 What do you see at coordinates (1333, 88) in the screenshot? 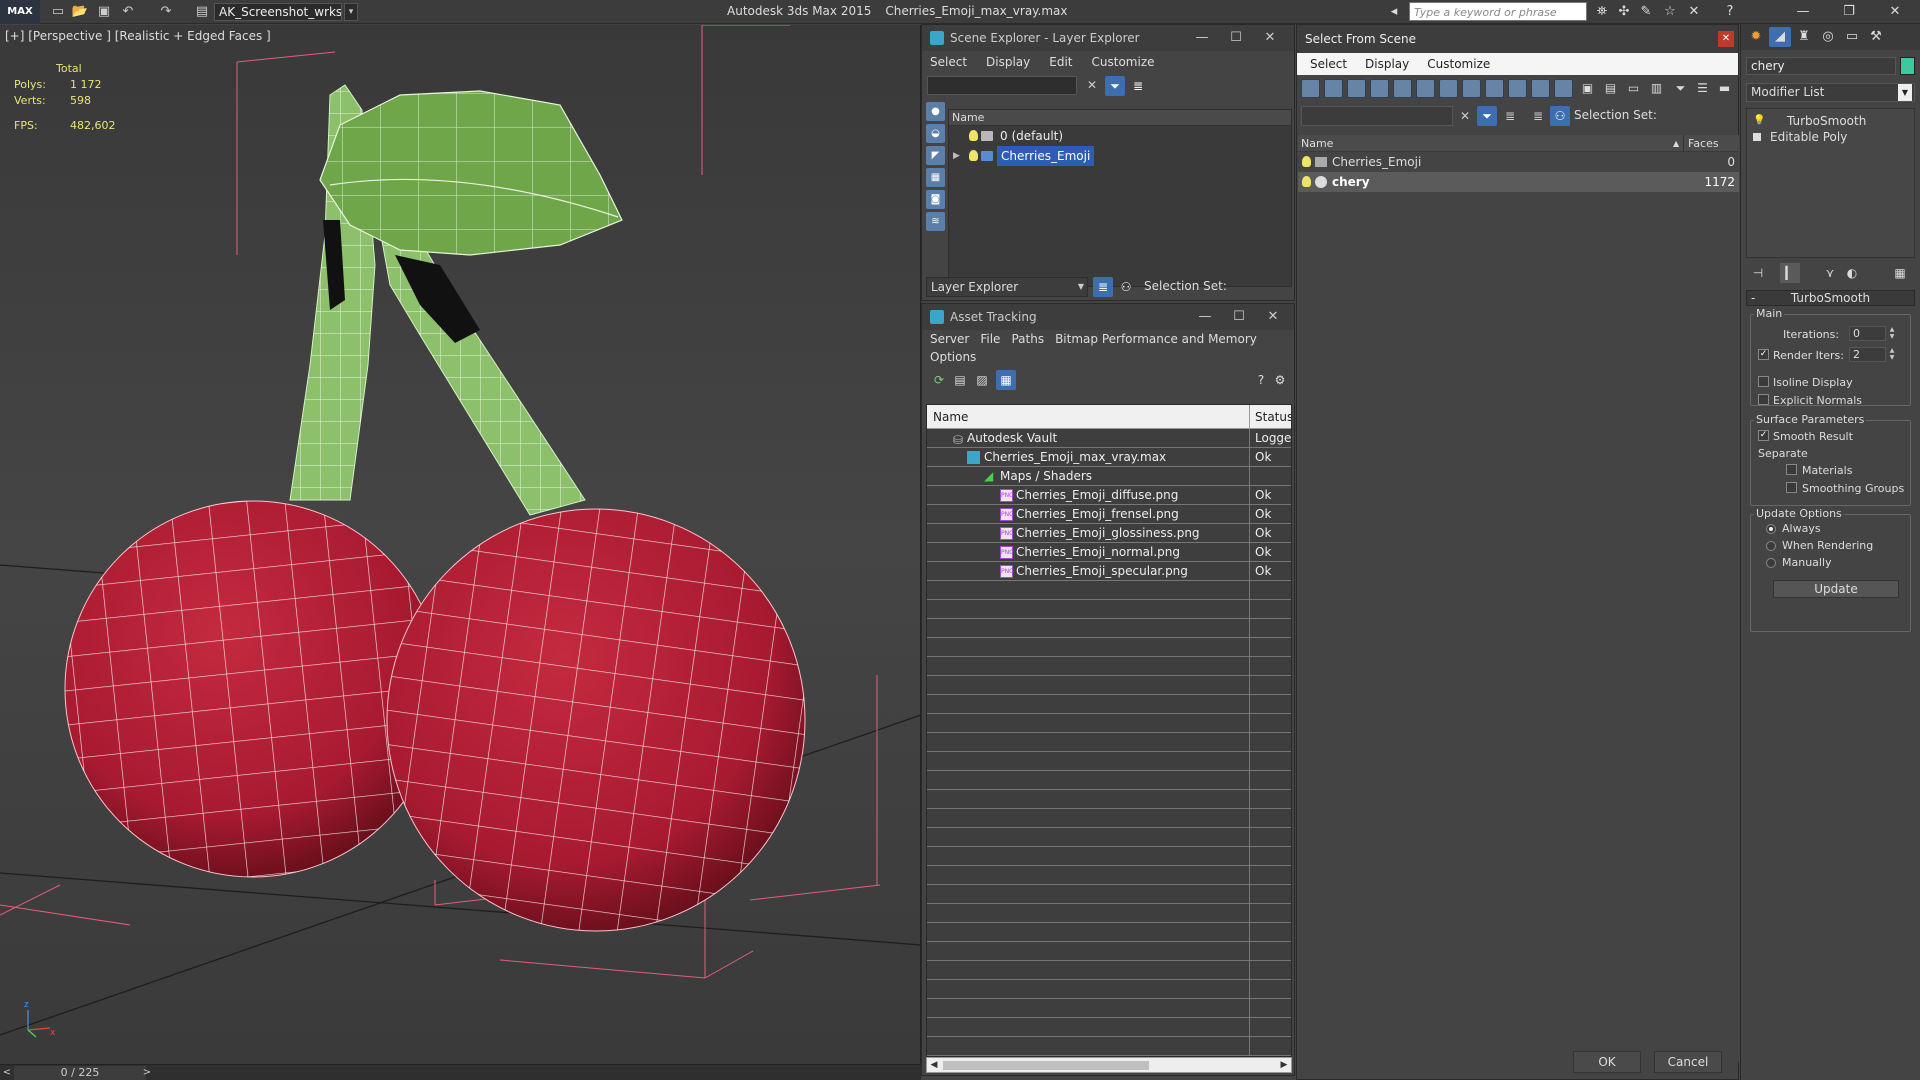
I see `display-shapes-icon` at bounding box center [1333, 88].